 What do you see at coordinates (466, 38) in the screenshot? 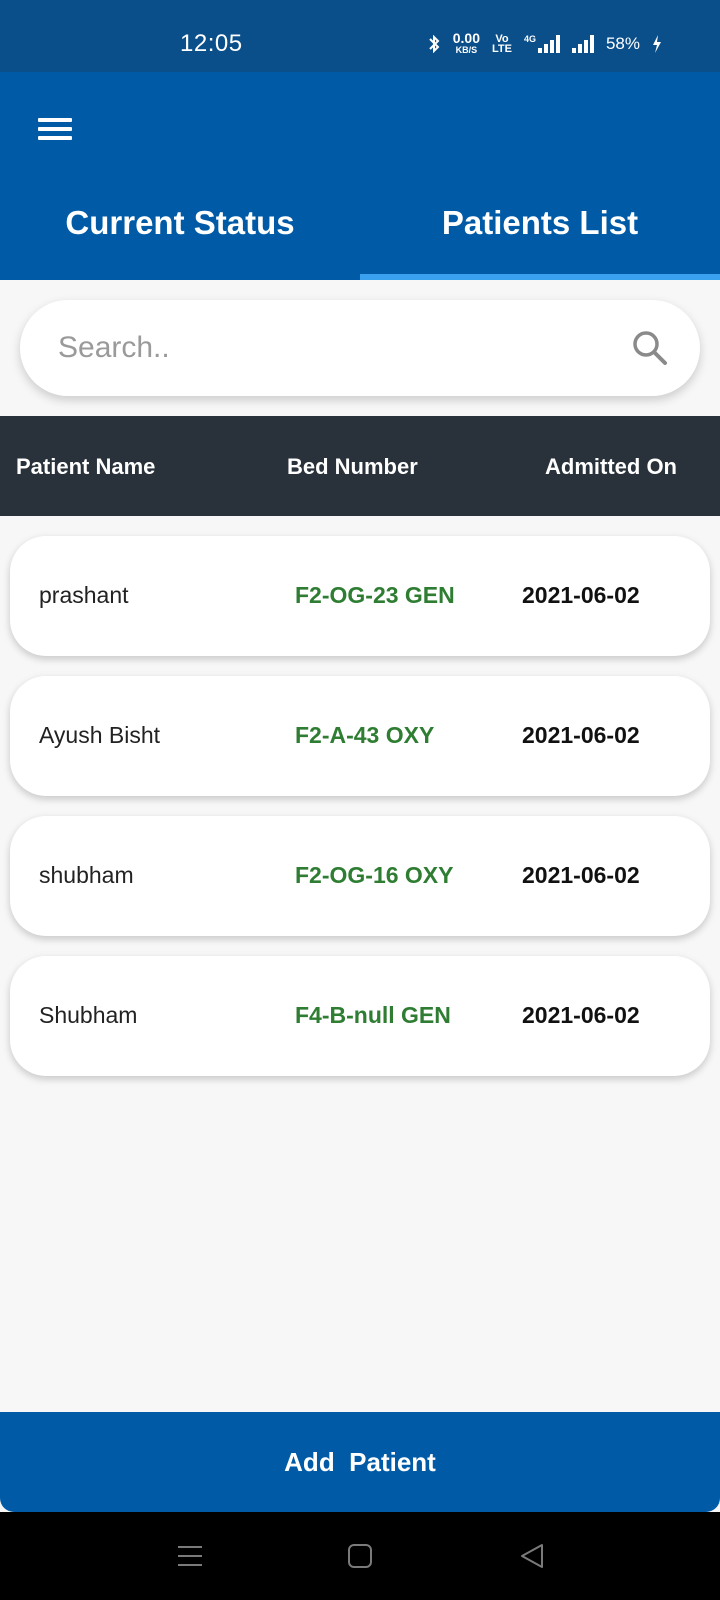
I see `data-speed-value: 0.00` at bounding box center [466, 38].